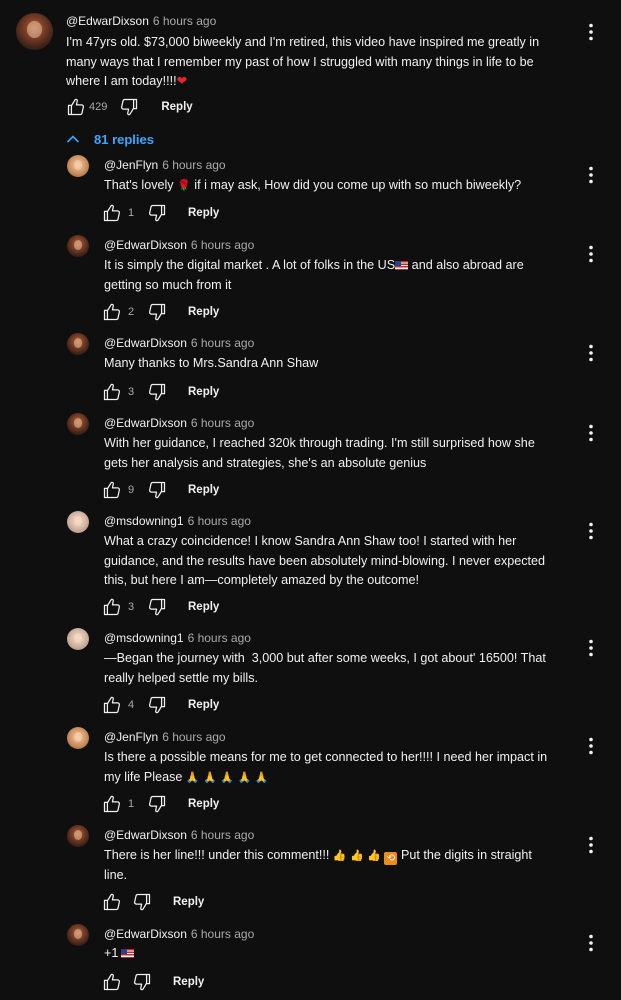 This screenshot has width=621, height=1000. I want to click on thumbs-up-emoji: 👍 👍 👍, so click(356, 855).